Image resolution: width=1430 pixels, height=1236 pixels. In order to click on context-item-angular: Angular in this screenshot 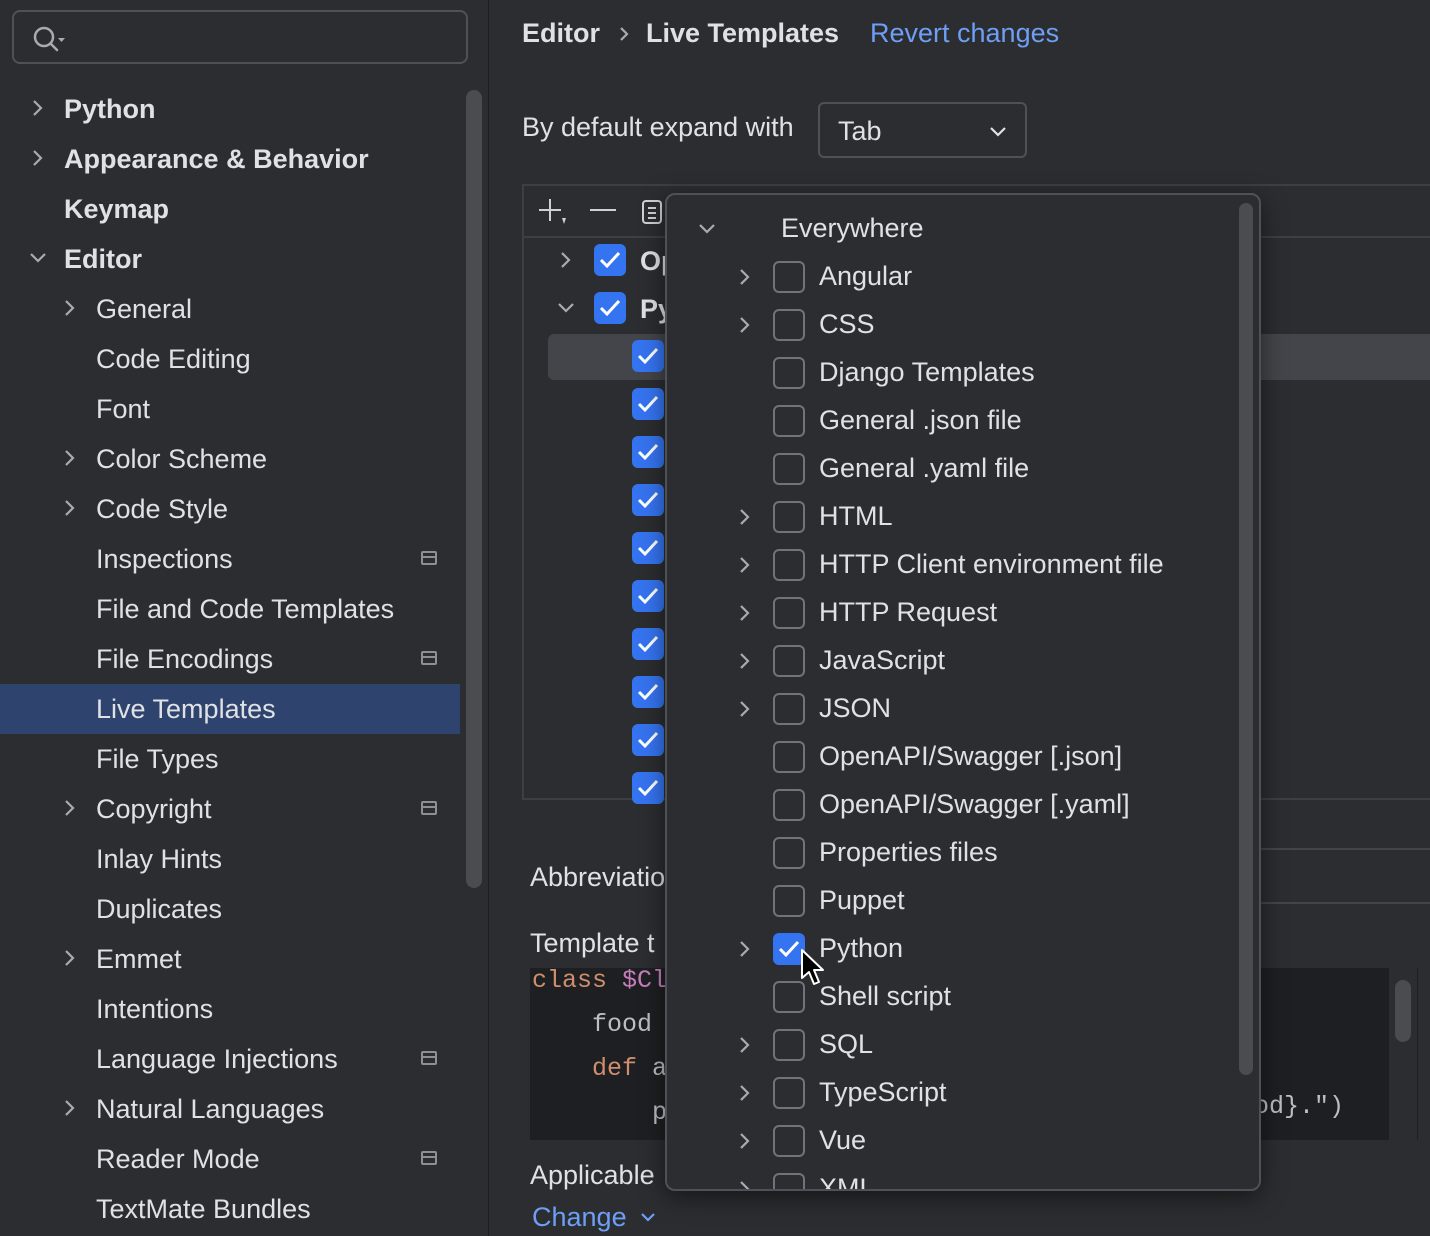, I will do `click(947, 277)`.